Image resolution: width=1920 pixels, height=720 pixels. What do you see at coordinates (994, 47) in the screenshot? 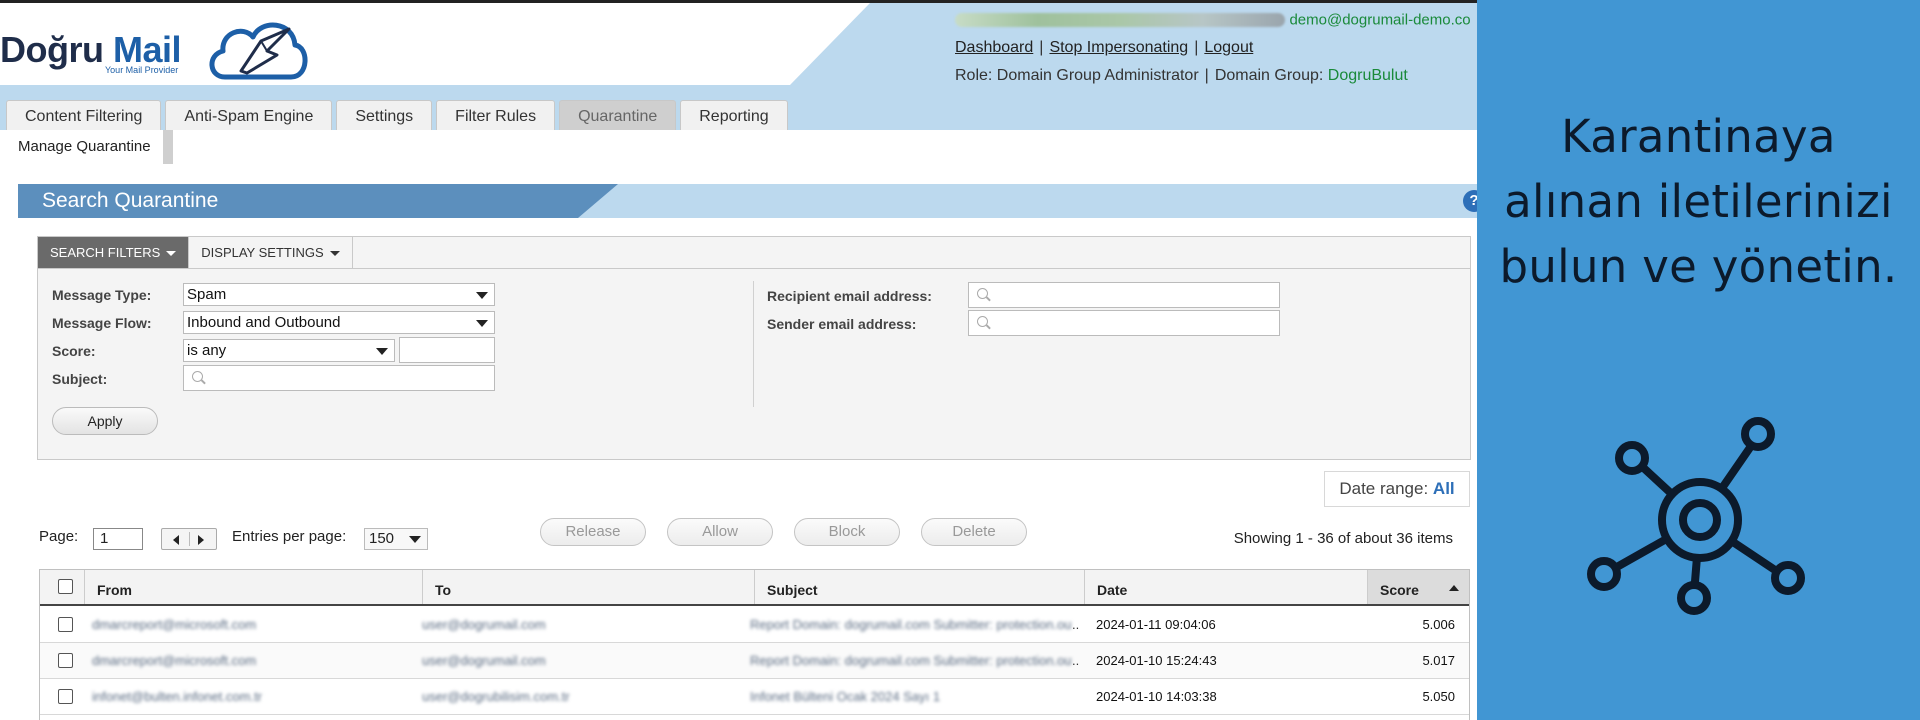
I see `dashboard-link: Dashboard` at bounding box center [994, 47].